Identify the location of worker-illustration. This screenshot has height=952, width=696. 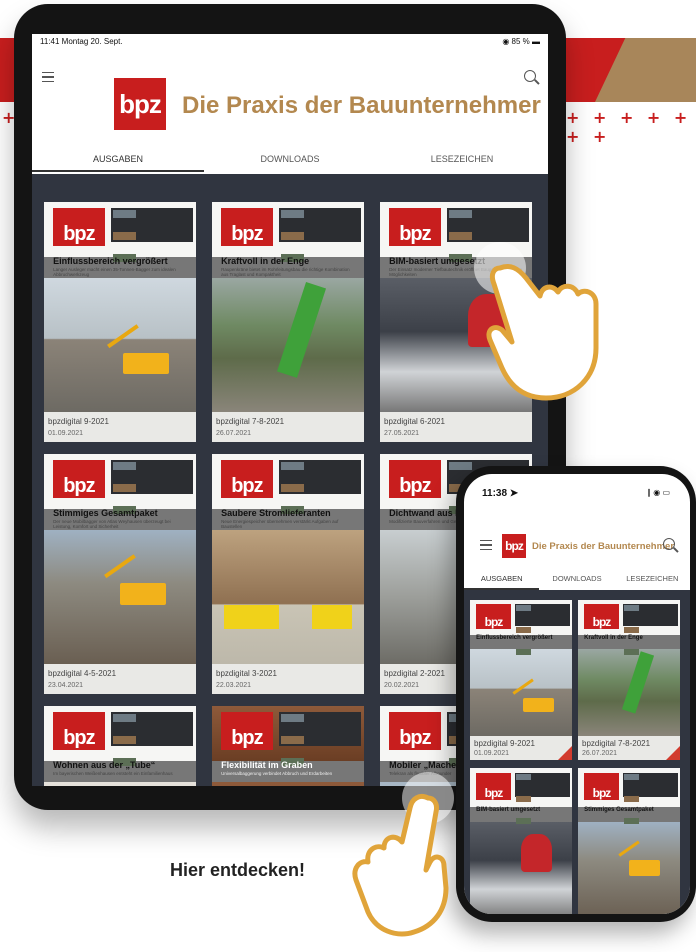
(536, 852).